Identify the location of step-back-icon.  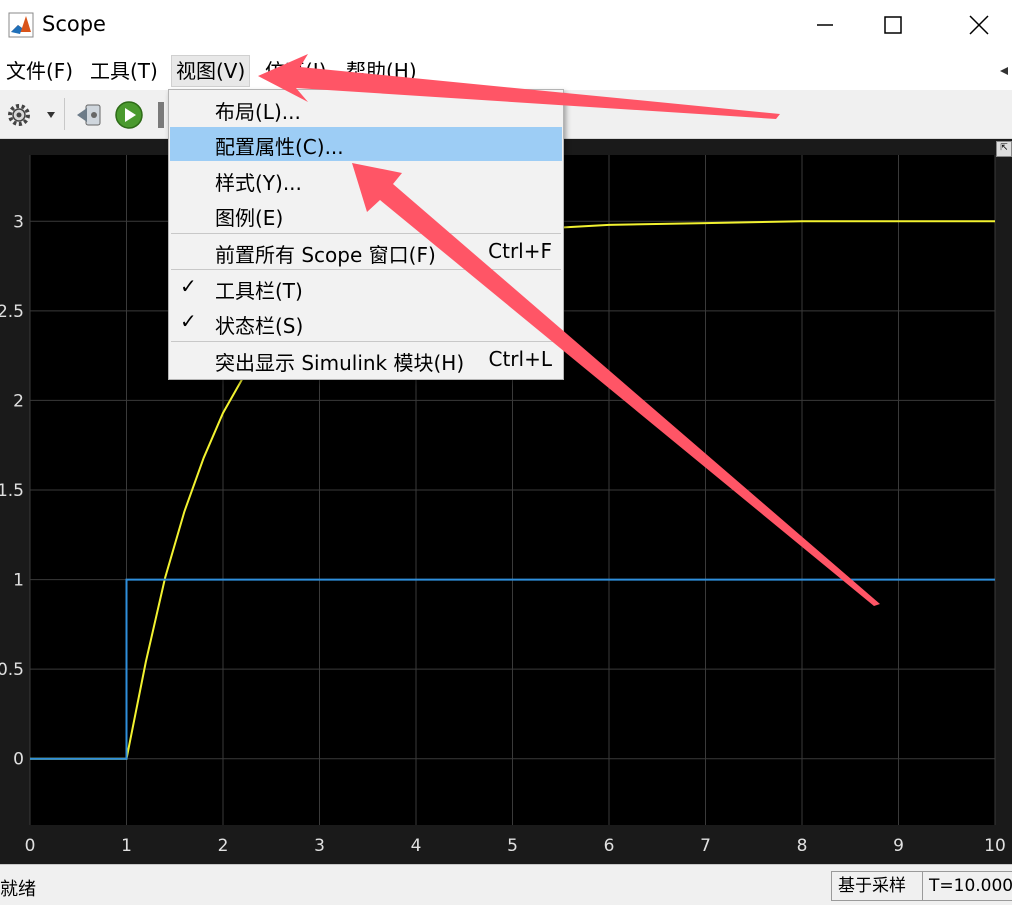
(89, 115).